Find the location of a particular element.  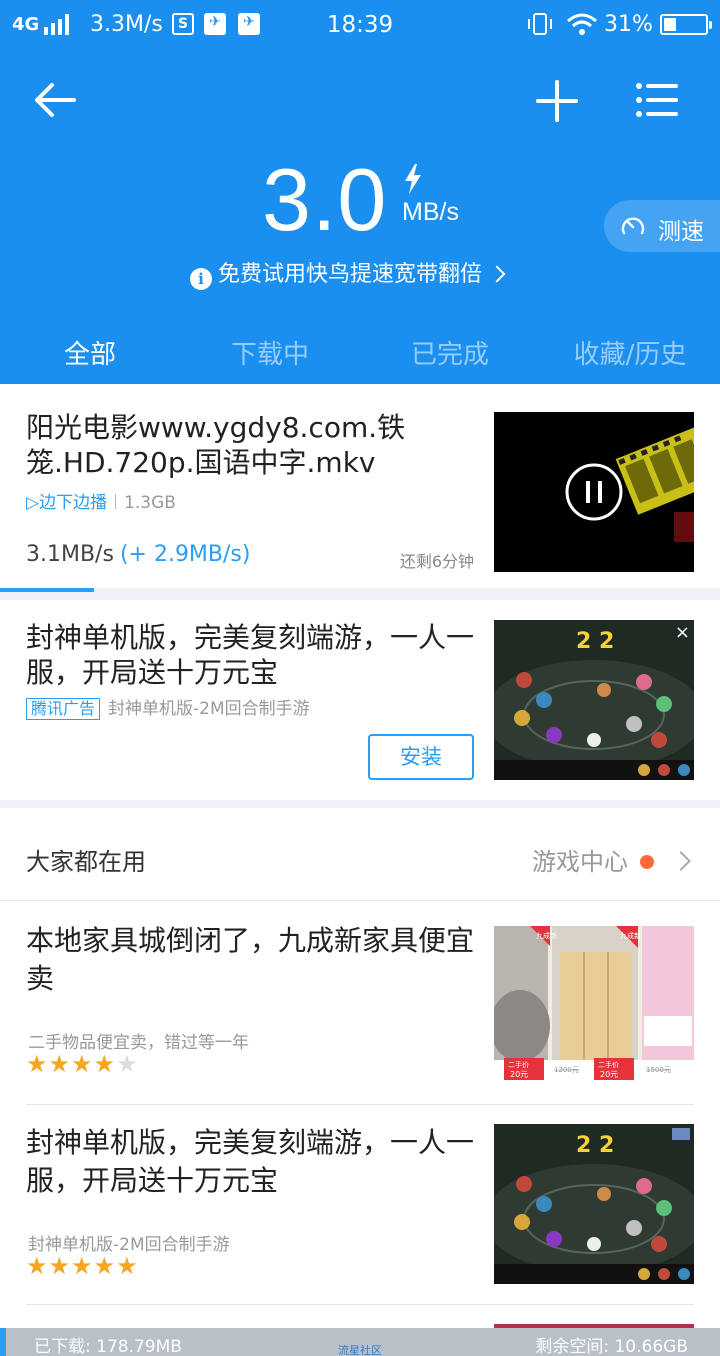

ad-meta: 腾讯广告 封神单机版-2M回合制手游 is located at coordinates (168, 707).